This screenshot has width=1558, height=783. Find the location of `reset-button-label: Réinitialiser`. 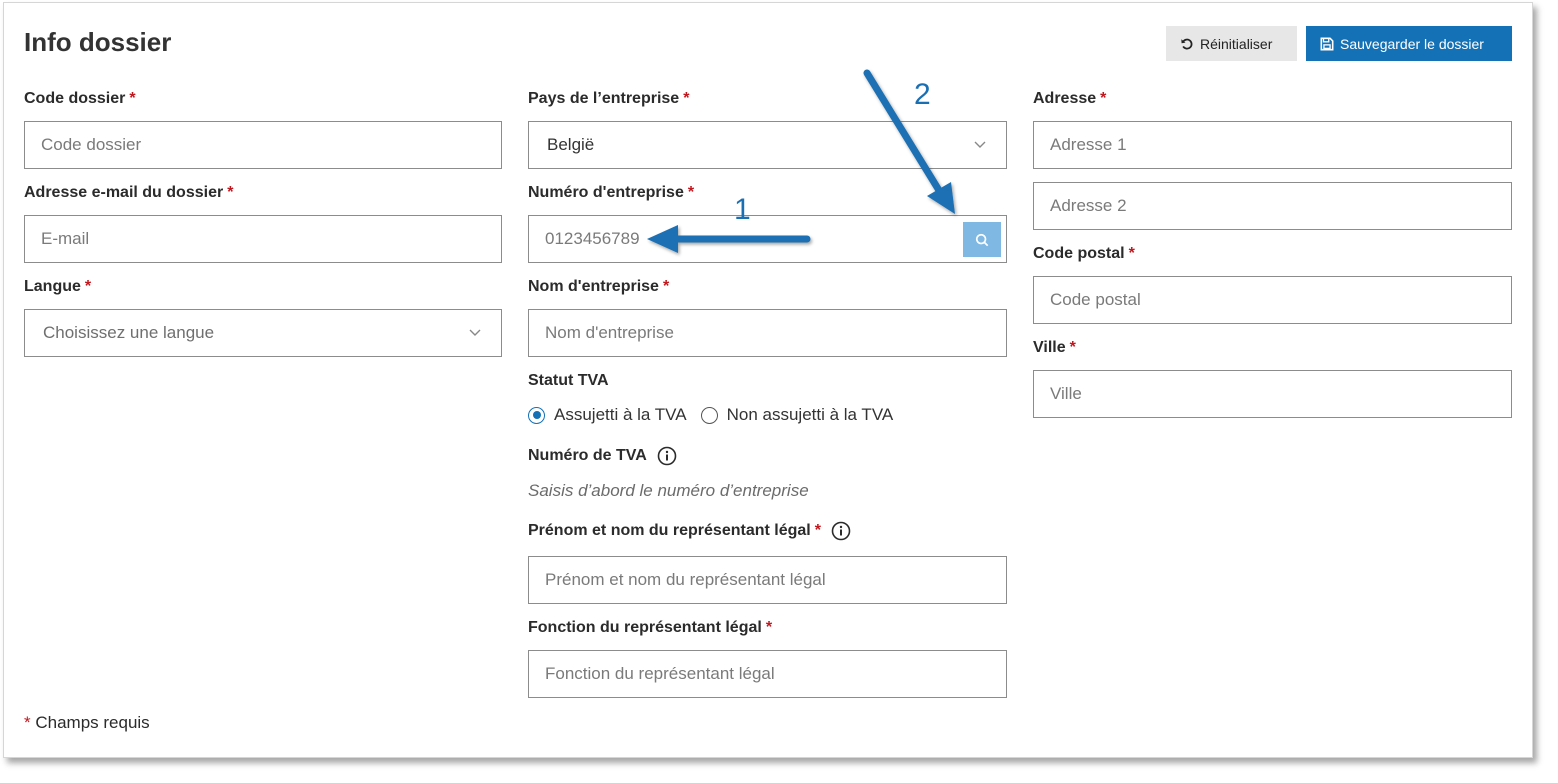

reset-button-label: Réinitialiser is located at coordinates (1236, 43).